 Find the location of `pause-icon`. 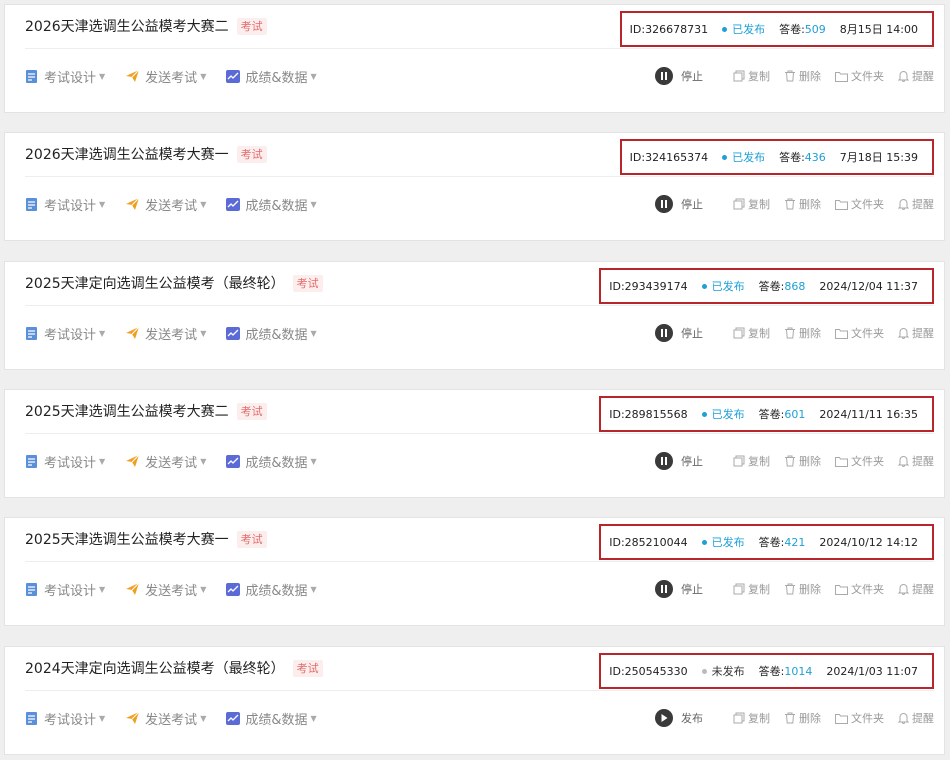

pause-icon is located at coordinates (664, 333).